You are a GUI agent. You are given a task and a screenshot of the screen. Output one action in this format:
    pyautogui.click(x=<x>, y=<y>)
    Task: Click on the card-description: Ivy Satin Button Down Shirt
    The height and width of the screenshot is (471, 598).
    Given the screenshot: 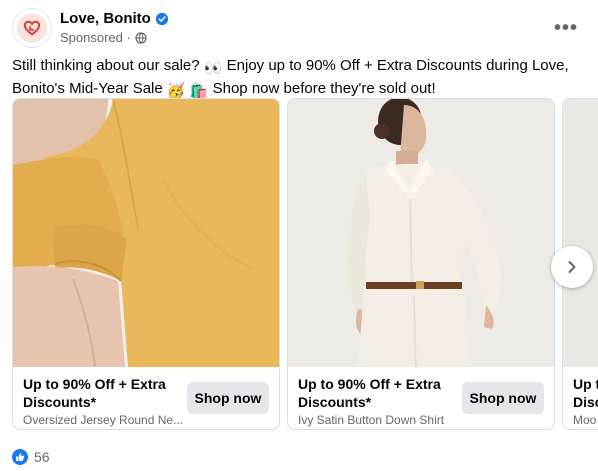 What is the action you would take?
    pyautogui.click(x=371, y=420)
    